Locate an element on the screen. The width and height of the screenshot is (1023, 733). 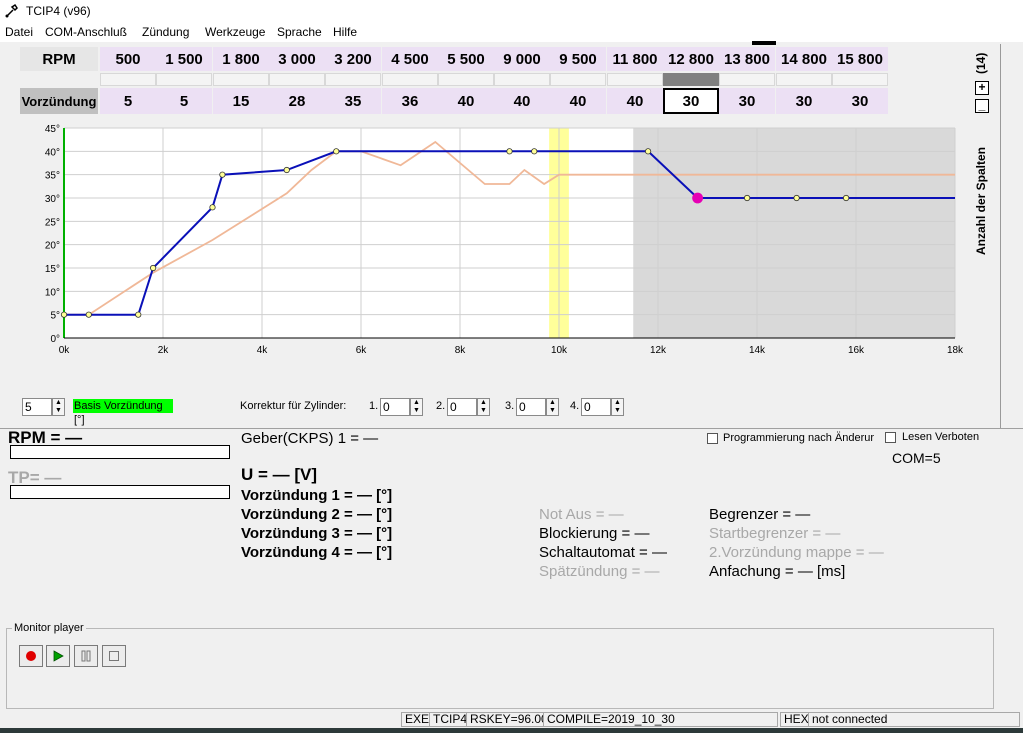
rpm-cell: 14 800 is located at coordinates (804, 59).